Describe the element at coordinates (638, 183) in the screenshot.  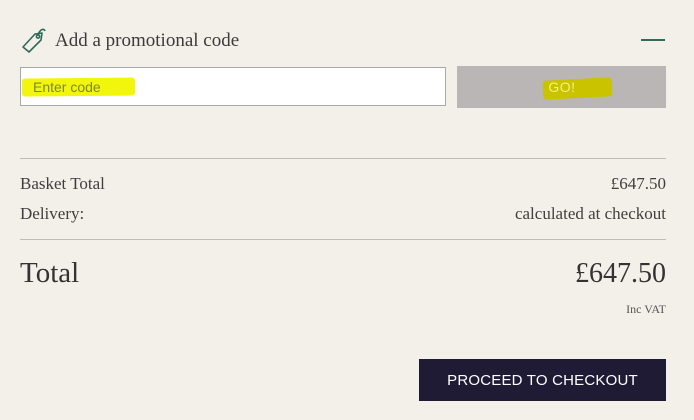
I see `basket-total-value: £647.50` at that location.